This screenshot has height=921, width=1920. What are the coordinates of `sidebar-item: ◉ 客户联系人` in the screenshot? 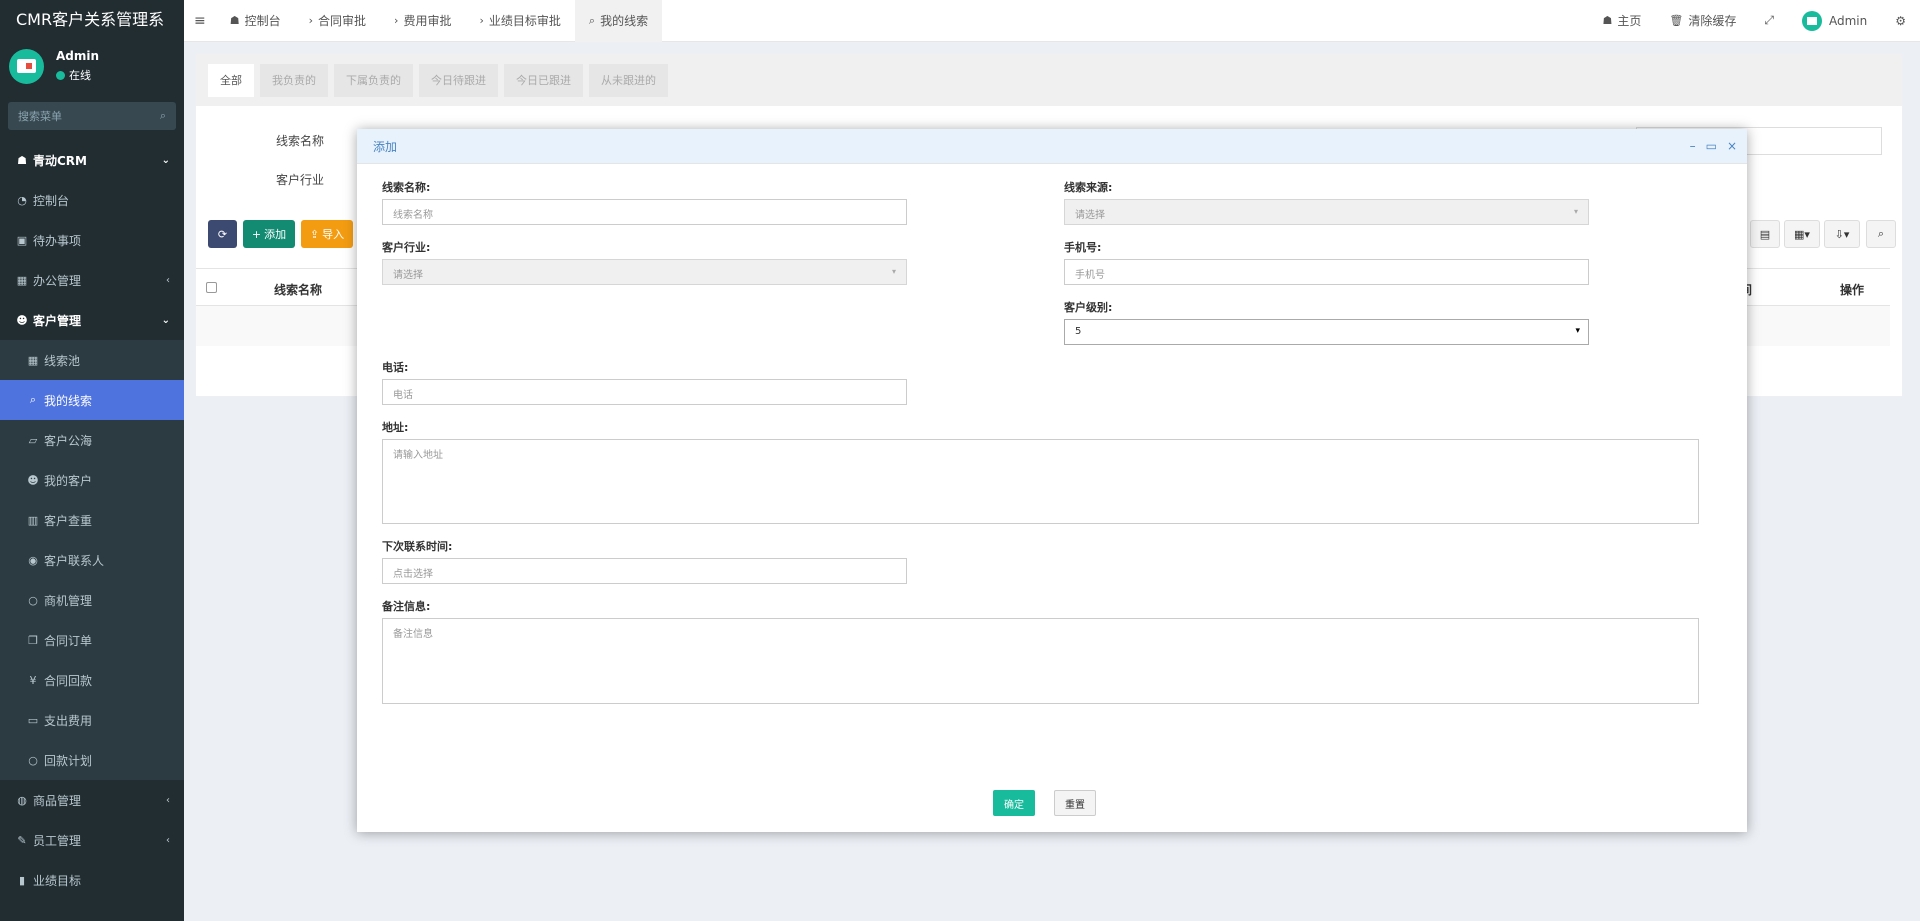 It's located at (92, 560).